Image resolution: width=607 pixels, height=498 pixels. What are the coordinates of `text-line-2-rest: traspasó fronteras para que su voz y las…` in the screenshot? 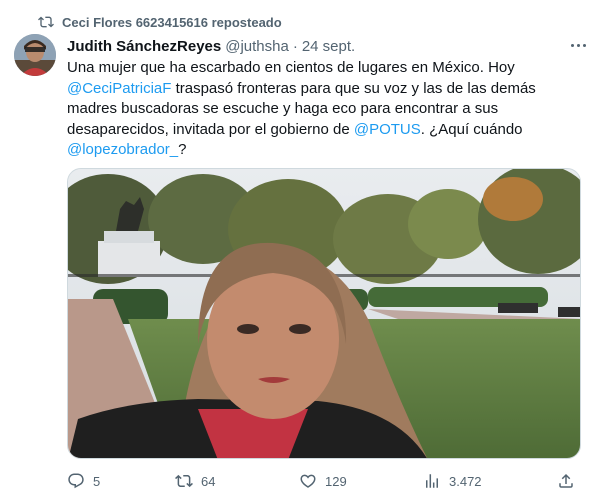 It's located at (353, 88).